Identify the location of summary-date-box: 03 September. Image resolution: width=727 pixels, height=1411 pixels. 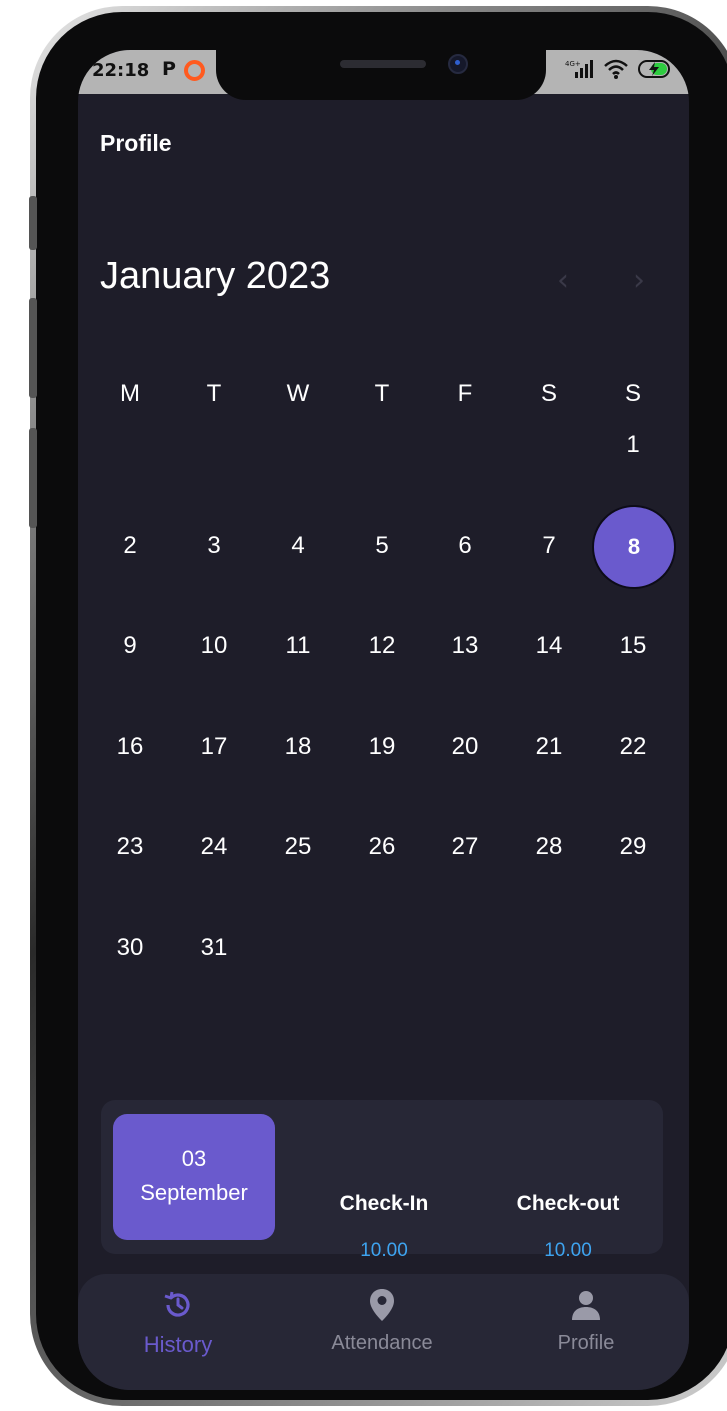
(194, 1177).